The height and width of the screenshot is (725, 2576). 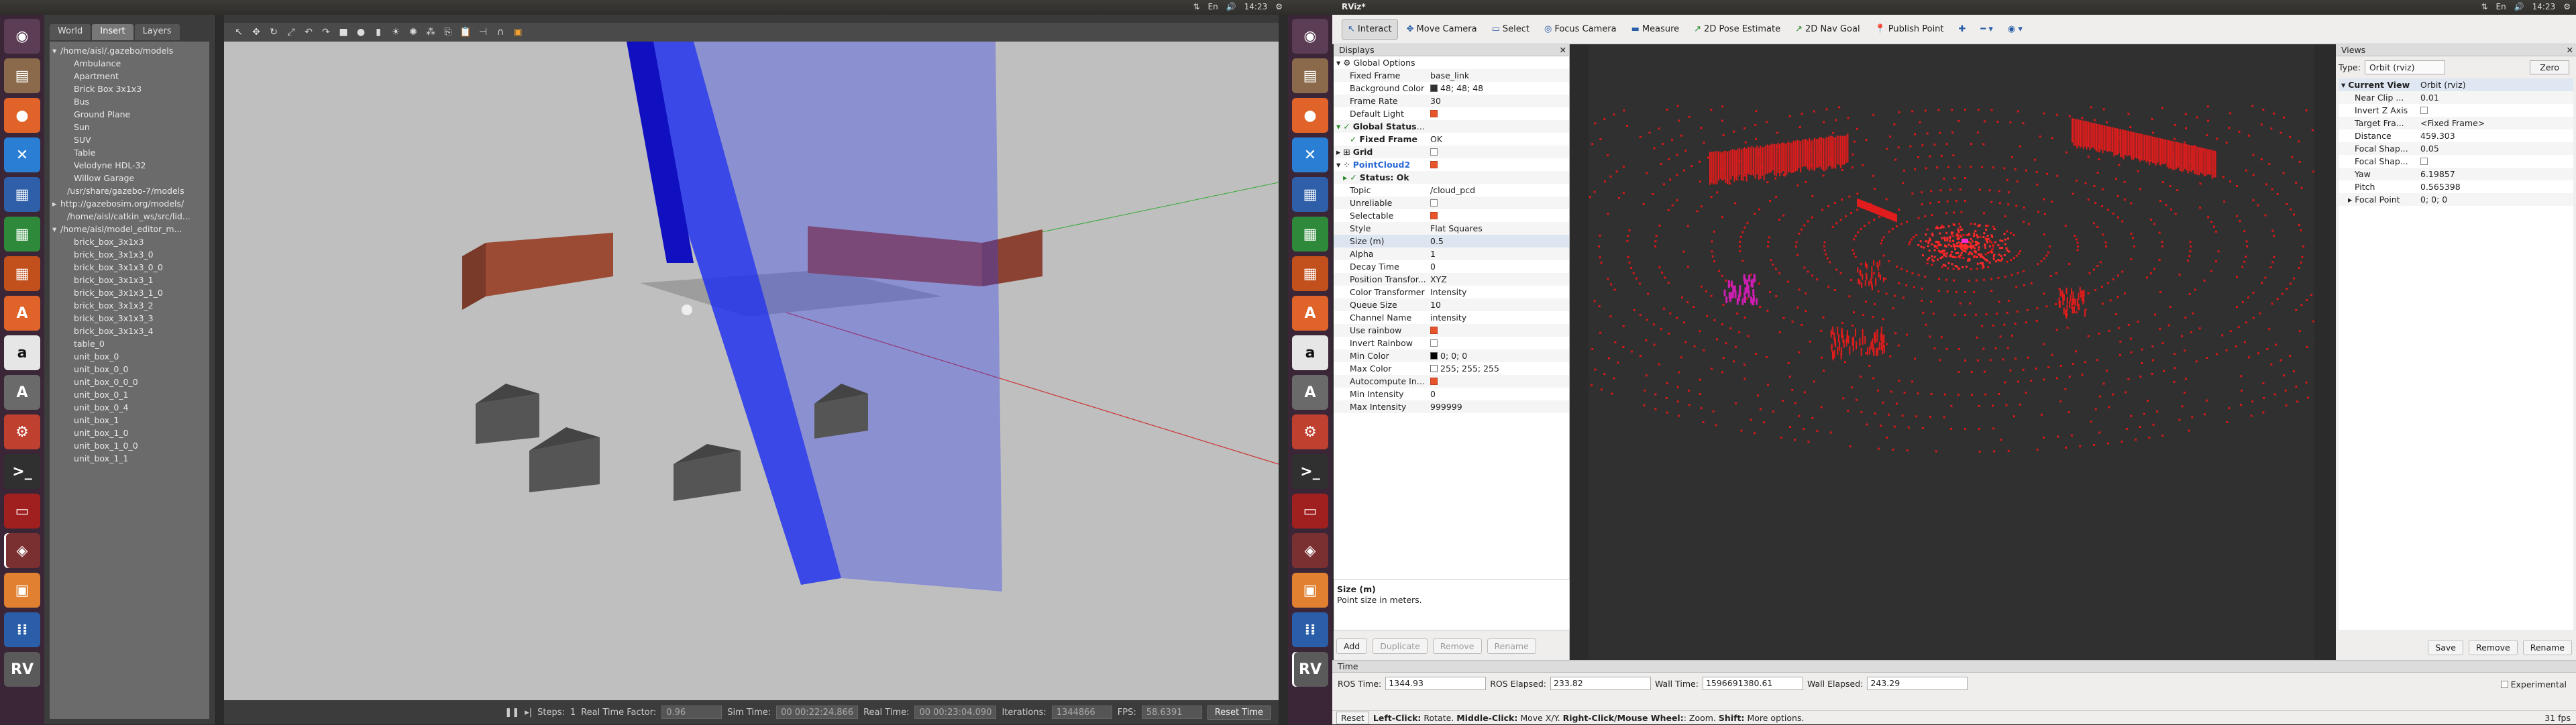 I want to click on property-row: Topic/cloud_pcd, so click(x=1451, y=190).